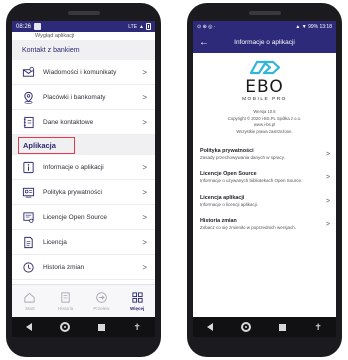 This screenshot has width=348, height=360. What do you see at coordinates (83, 13) in the screenshot?
I see `phone-speaker` at bounding box center [83, 13].